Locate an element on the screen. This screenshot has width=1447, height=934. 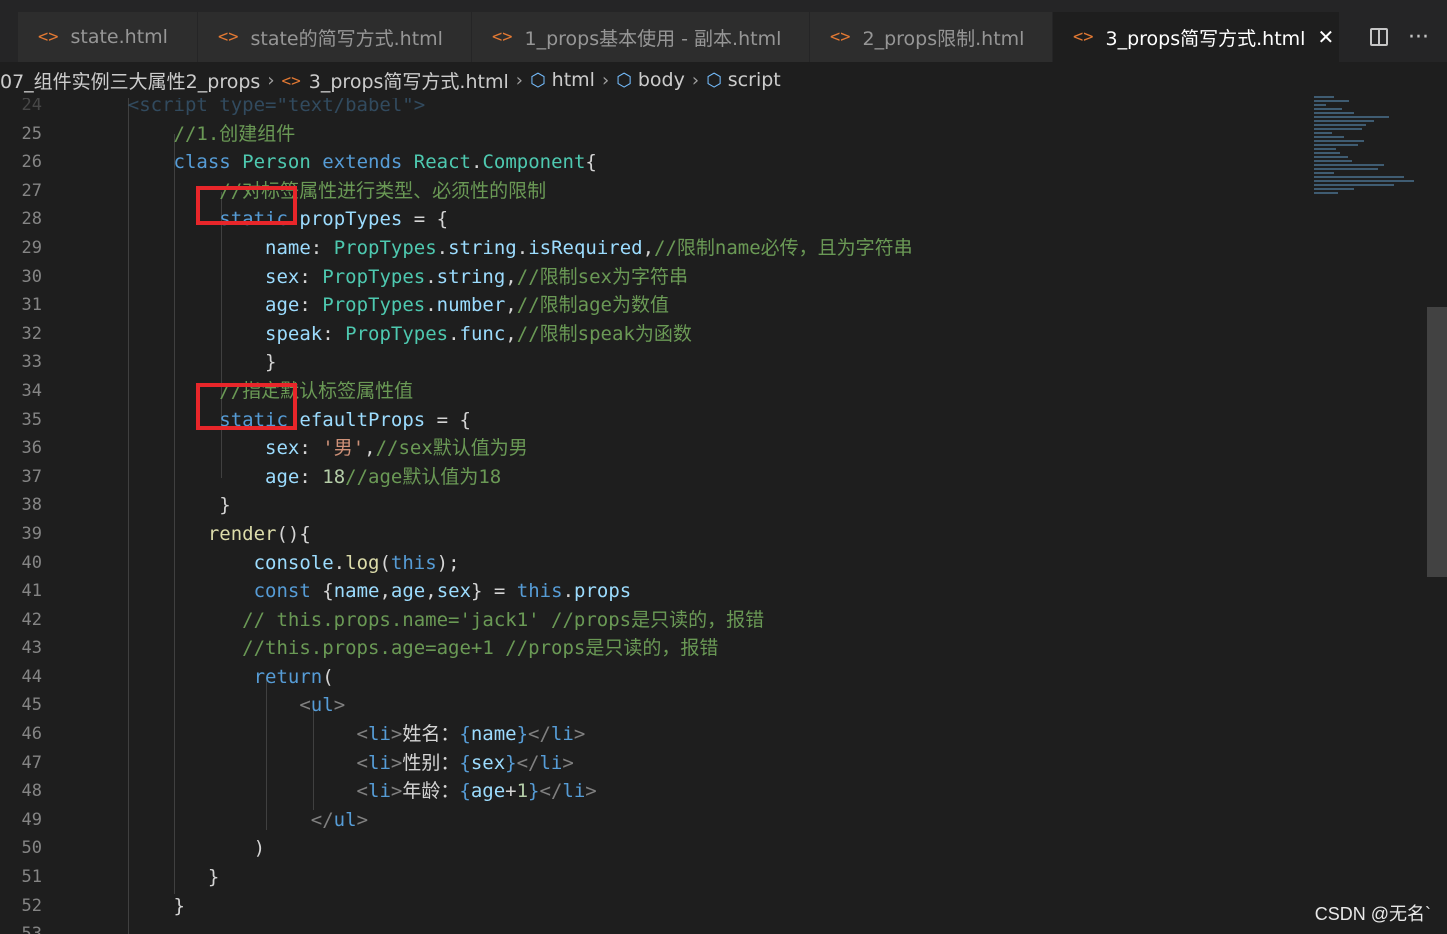
tab-props-limit: <> 2_props限制.html is located at coordinates (931, 37).